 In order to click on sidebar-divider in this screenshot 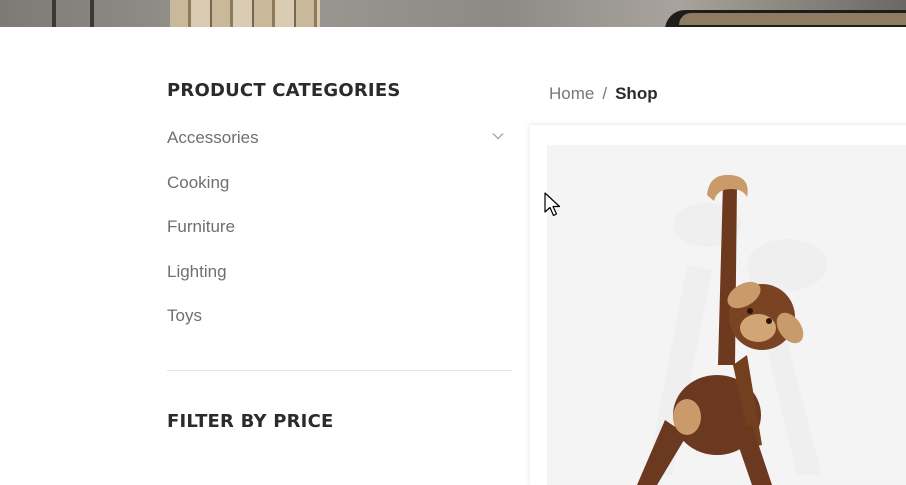, I will do `click(339, 370)`.